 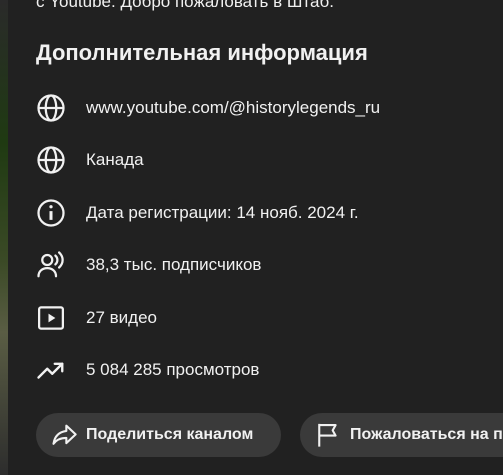 I want to click on subscribers-row: 38,3 тыс. подписчиков, so click(x=269, y=265).